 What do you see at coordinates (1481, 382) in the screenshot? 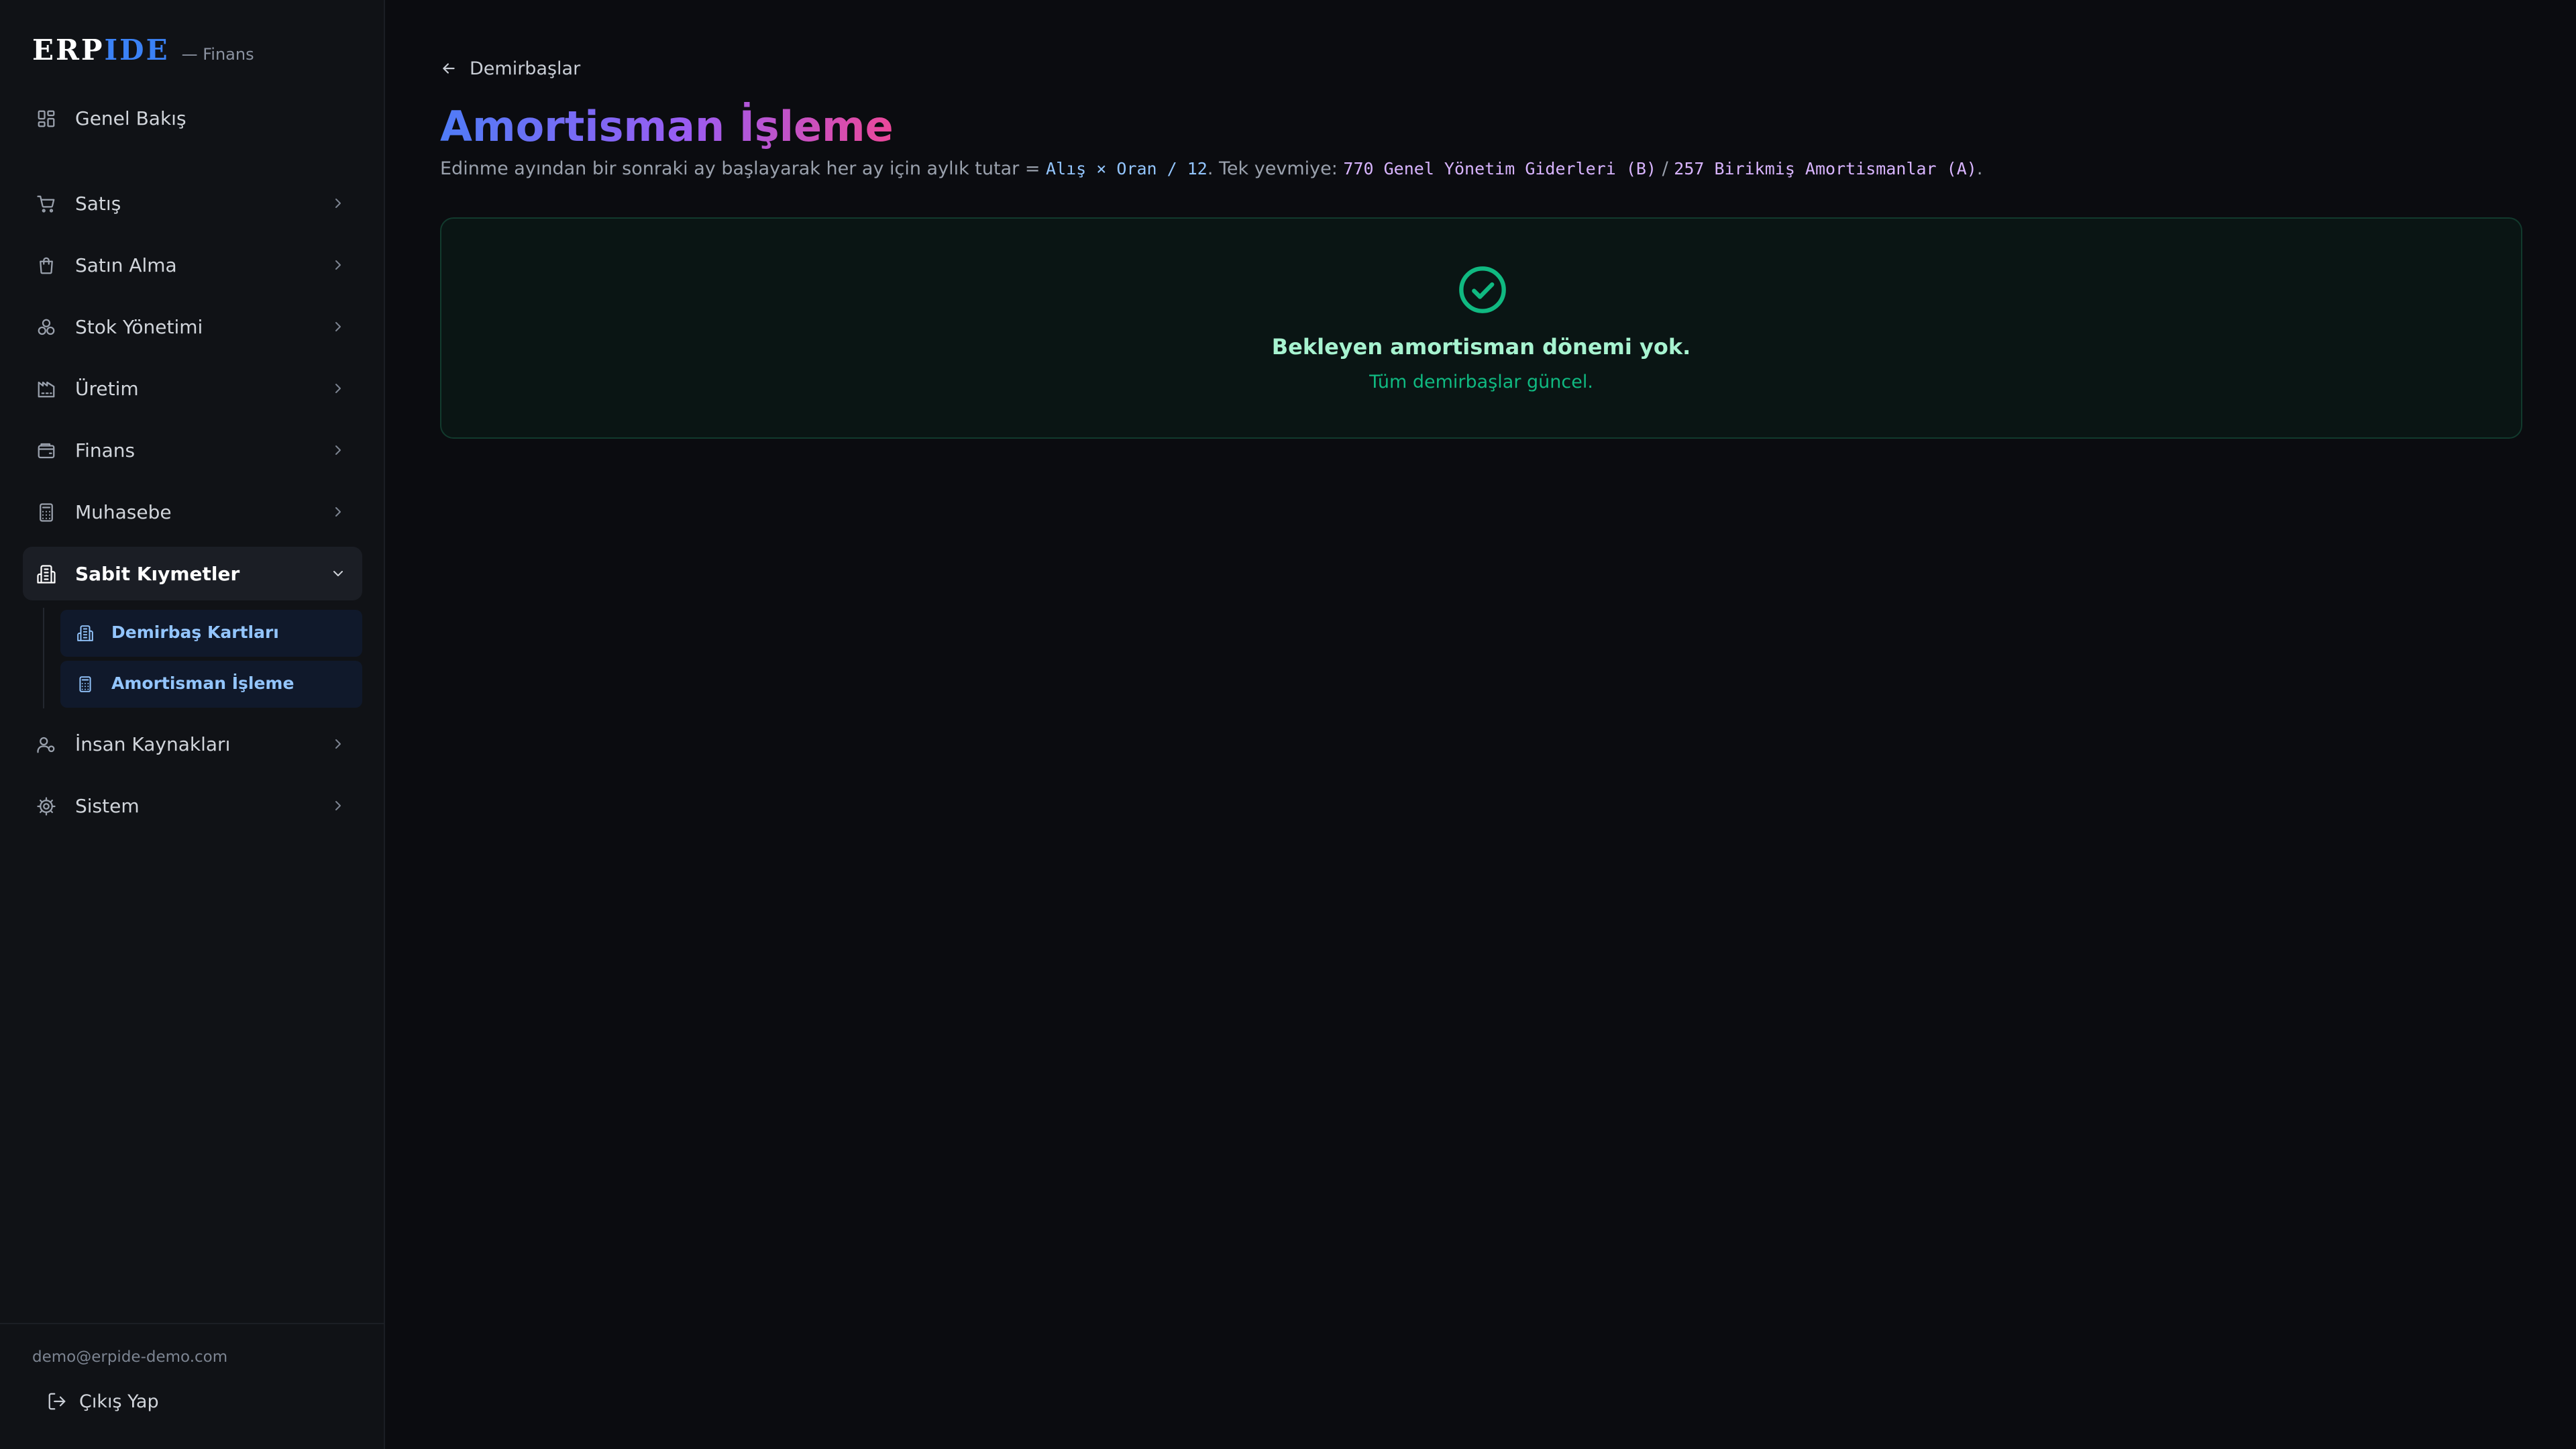
I see `empty-state-subtitle: Tüm demirbaşlar güncel.` at bounding box center [1481, 382].